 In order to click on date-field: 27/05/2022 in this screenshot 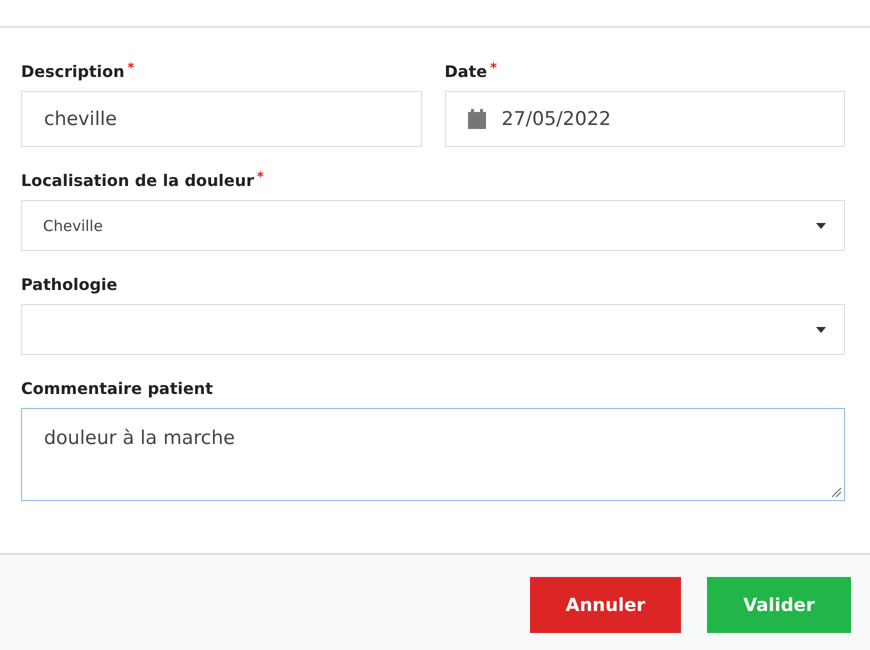, I will do `click(644, 119)`.